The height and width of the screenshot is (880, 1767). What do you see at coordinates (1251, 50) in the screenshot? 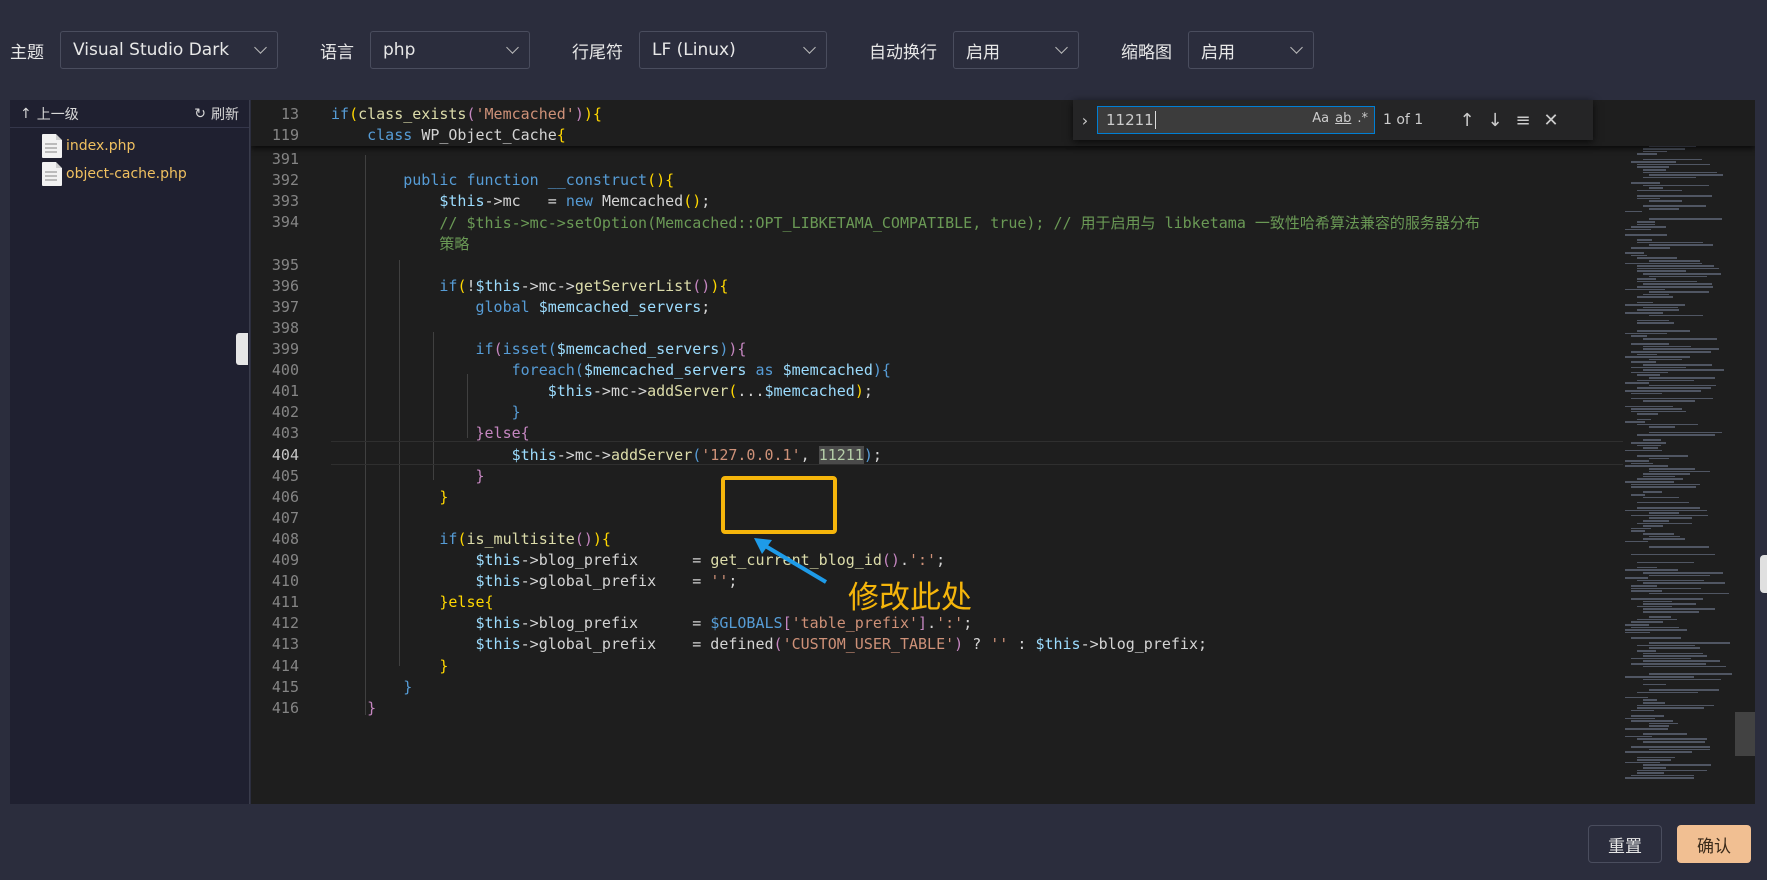
I see `minimap-select: 启用` at bounding box center [1251, 50].